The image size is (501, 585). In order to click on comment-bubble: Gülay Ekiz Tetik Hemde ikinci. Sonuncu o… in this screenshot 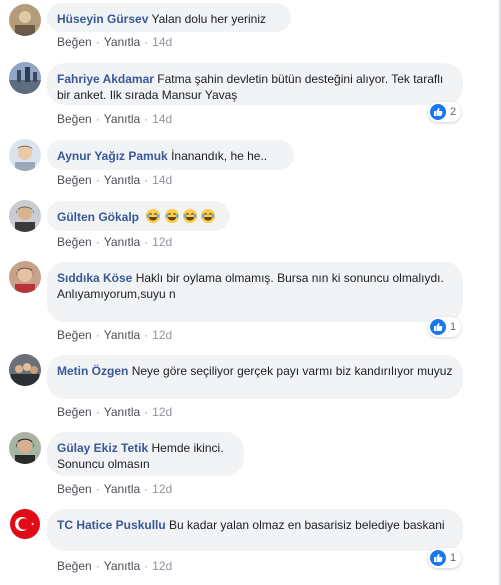, I will do `click(145, 454)`.